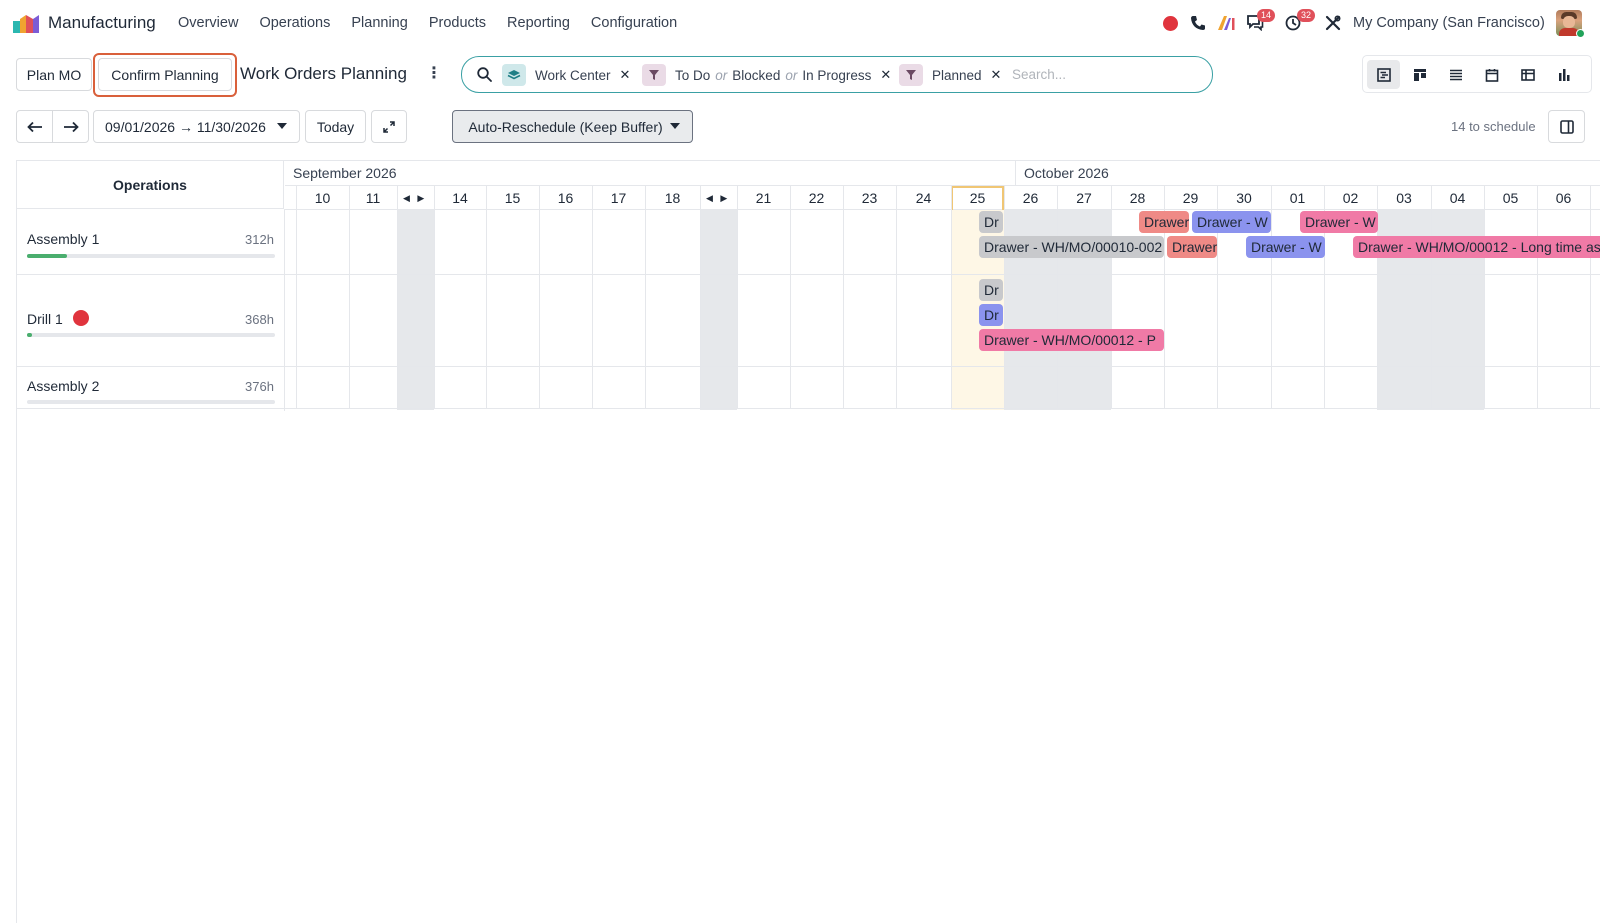 Image resolution: width=1600 pixels, height=923 pixels. I want to click on expand-icon, so click(389, 126).